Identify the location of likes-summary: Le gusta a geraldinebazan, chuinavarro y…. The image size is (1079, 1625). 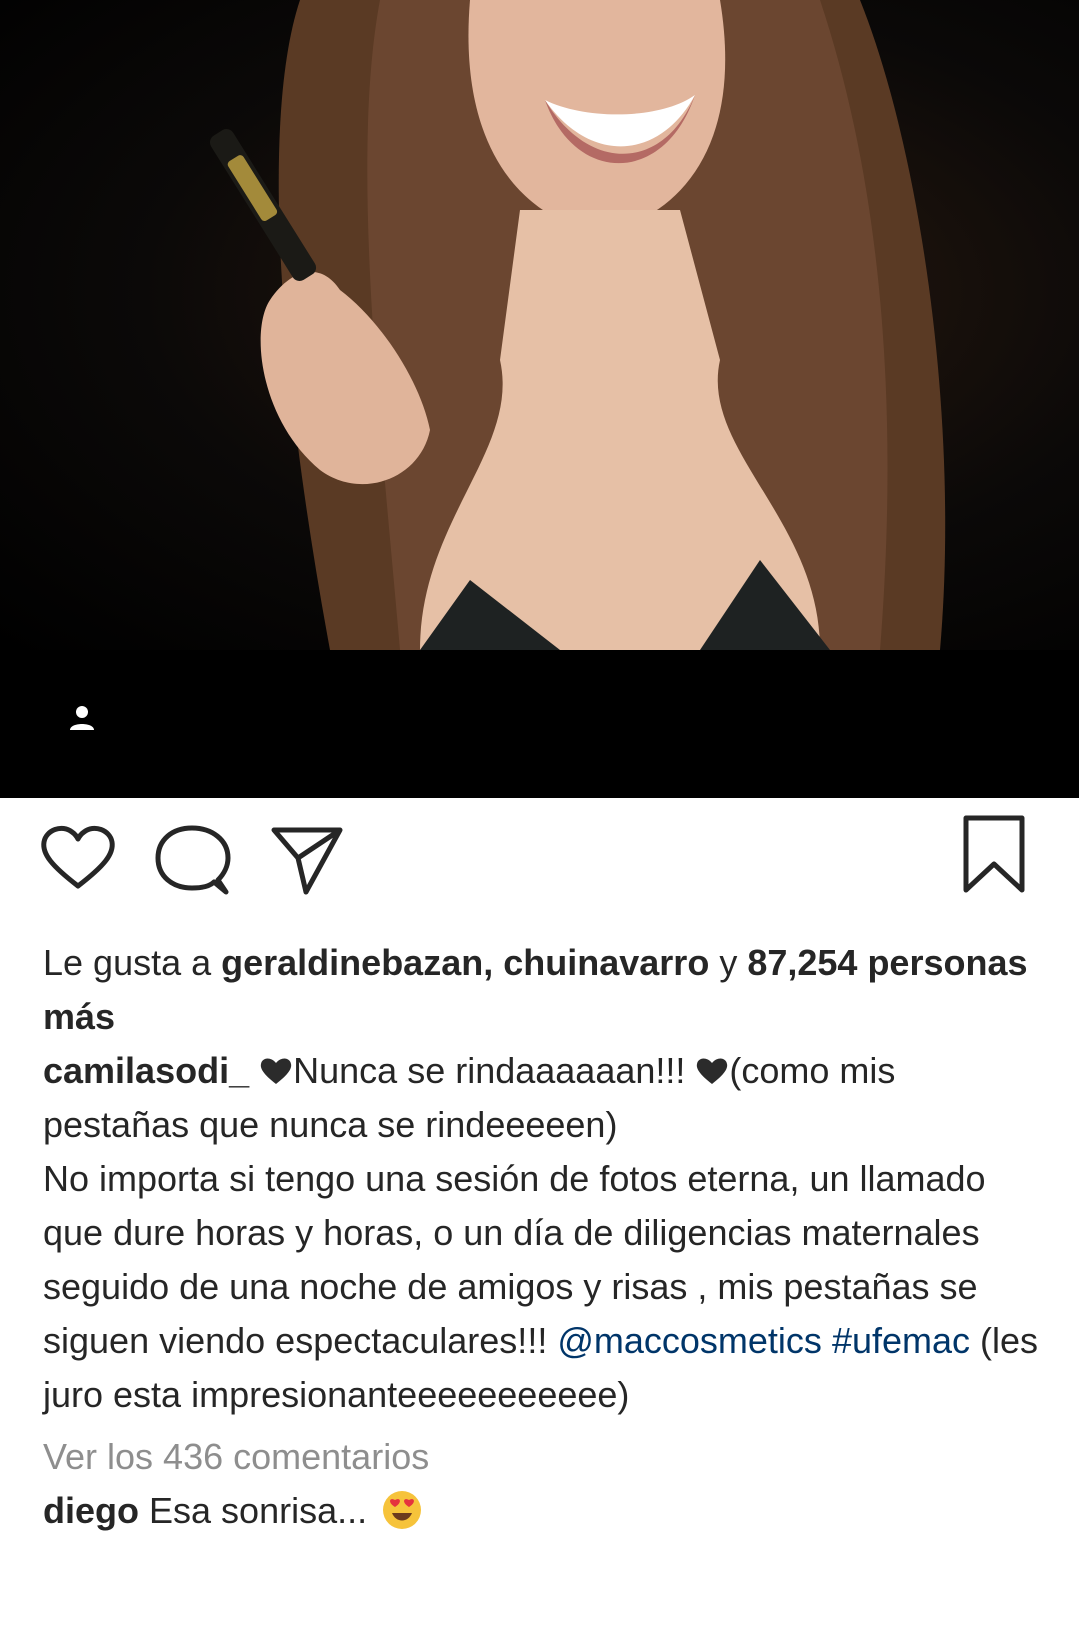
(543, 990).